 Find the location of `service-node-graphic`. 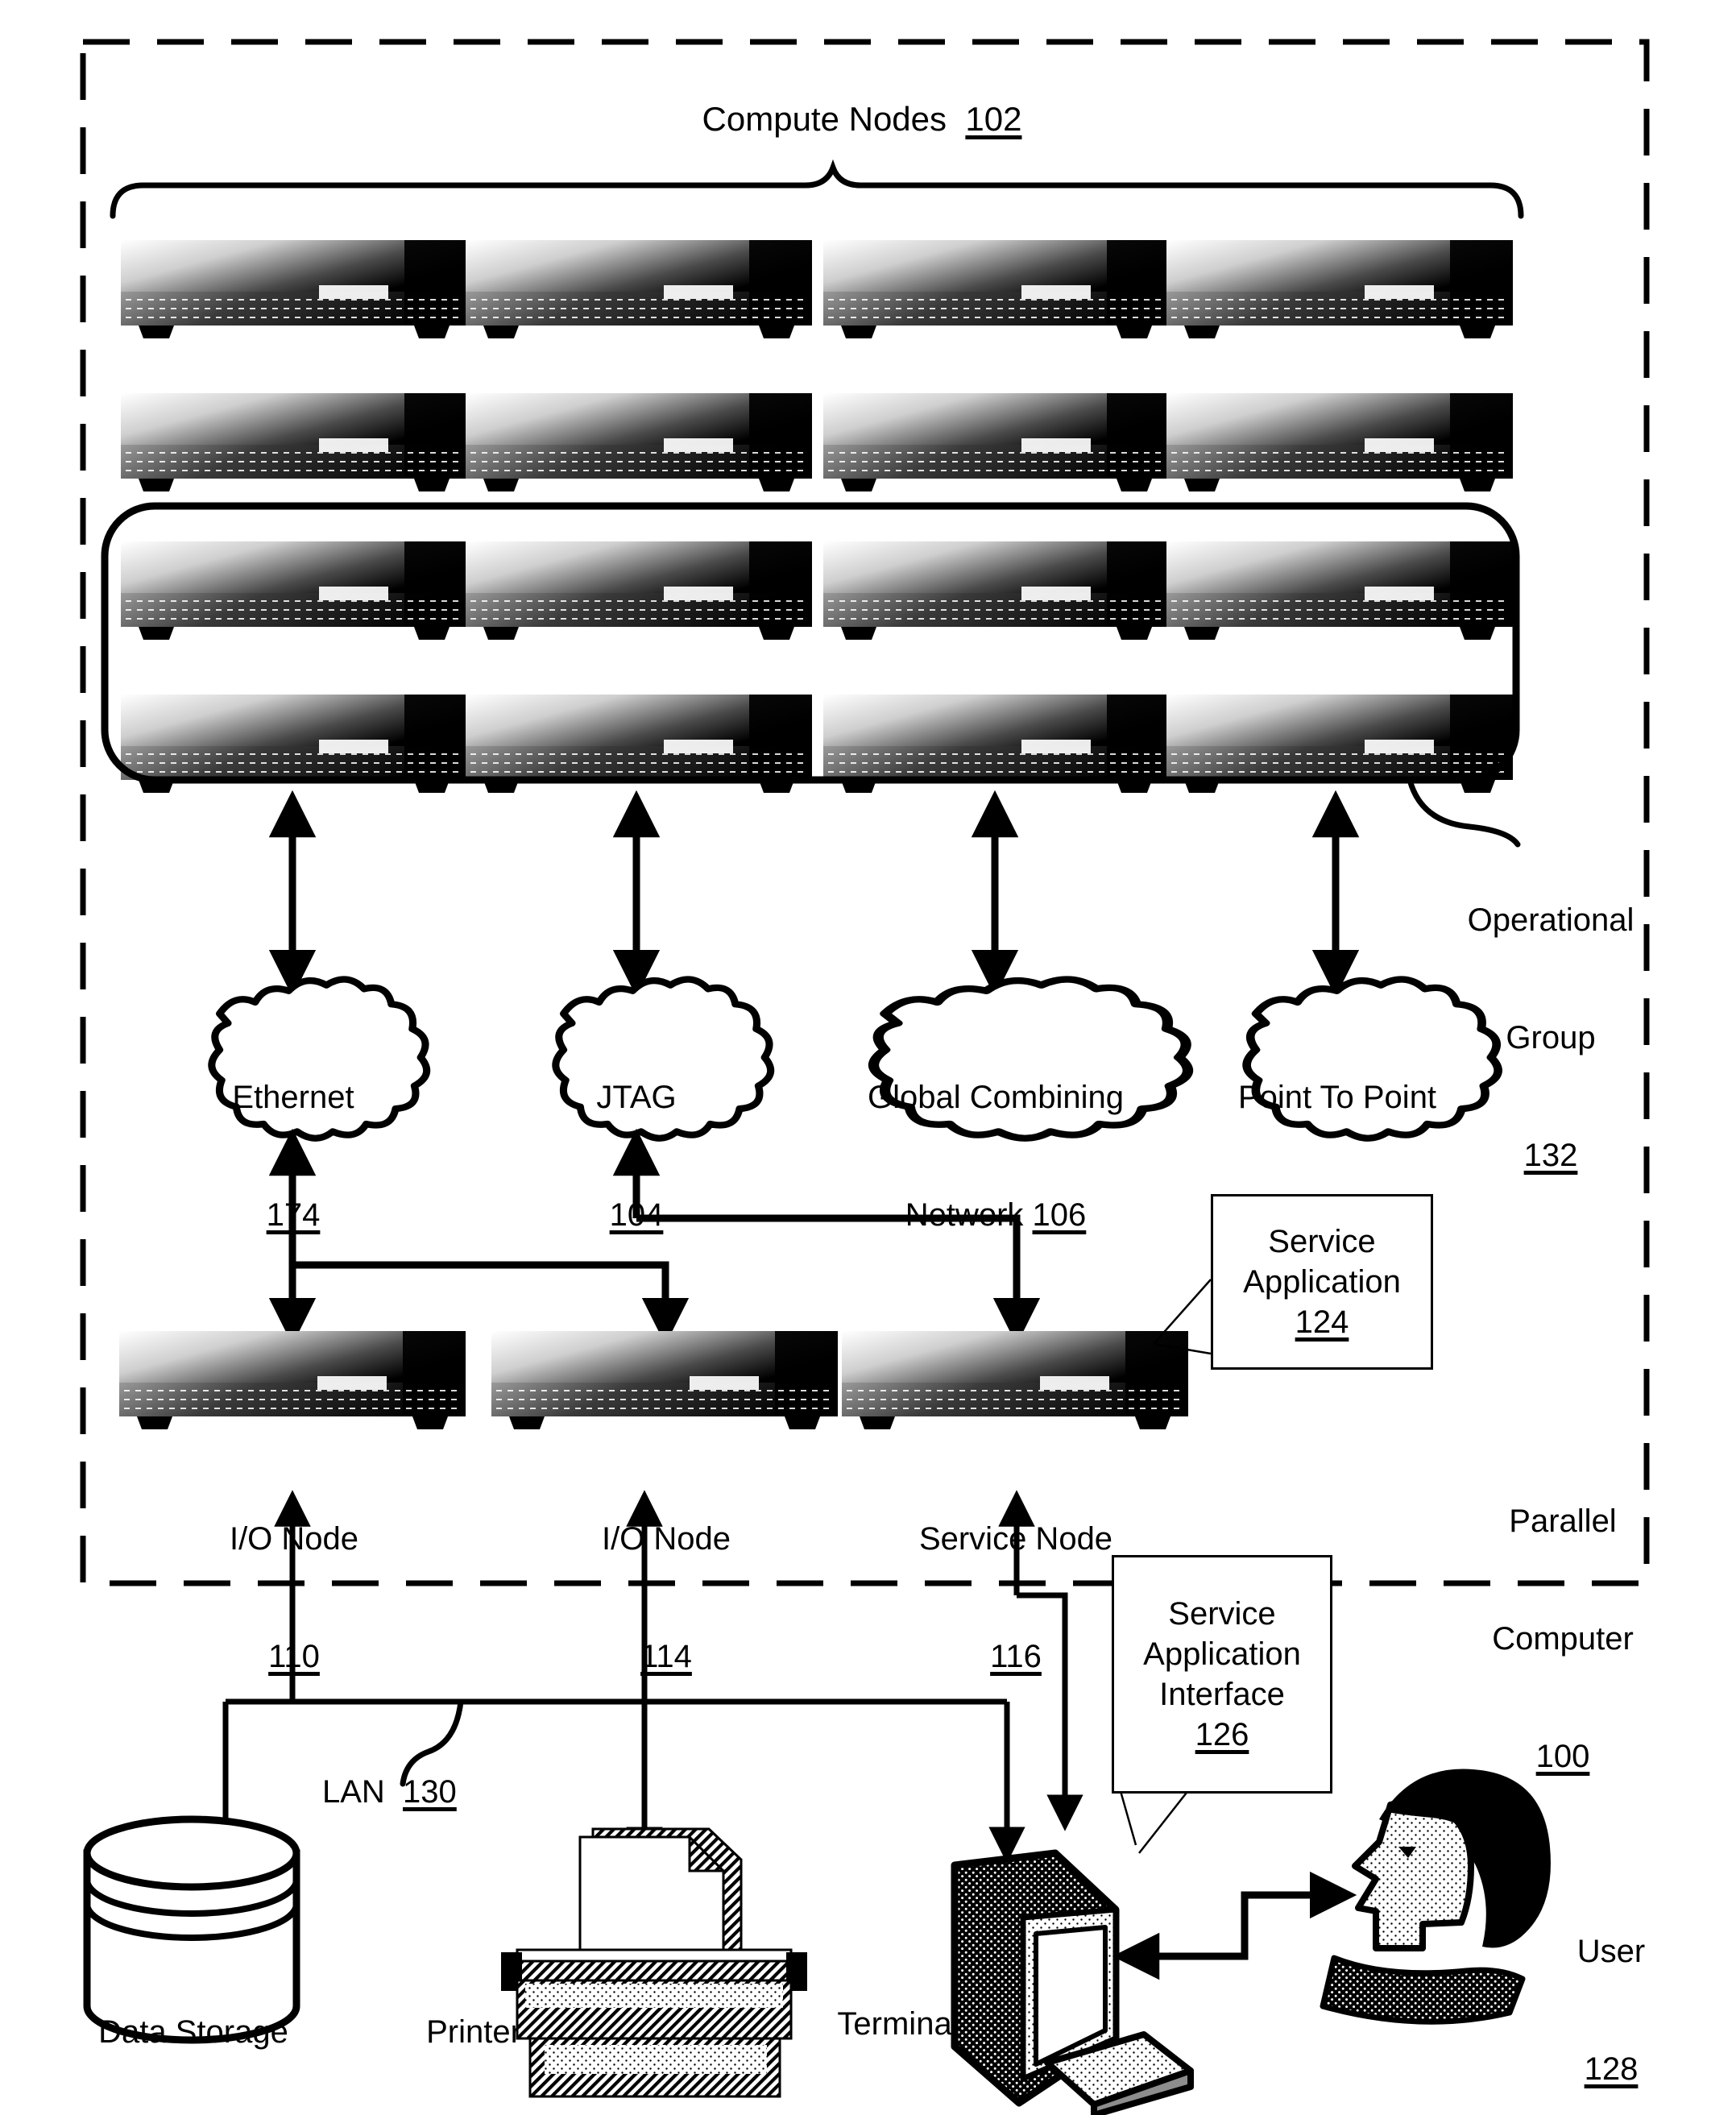

service-node-graphic is located at coordinates (1015, 1380).